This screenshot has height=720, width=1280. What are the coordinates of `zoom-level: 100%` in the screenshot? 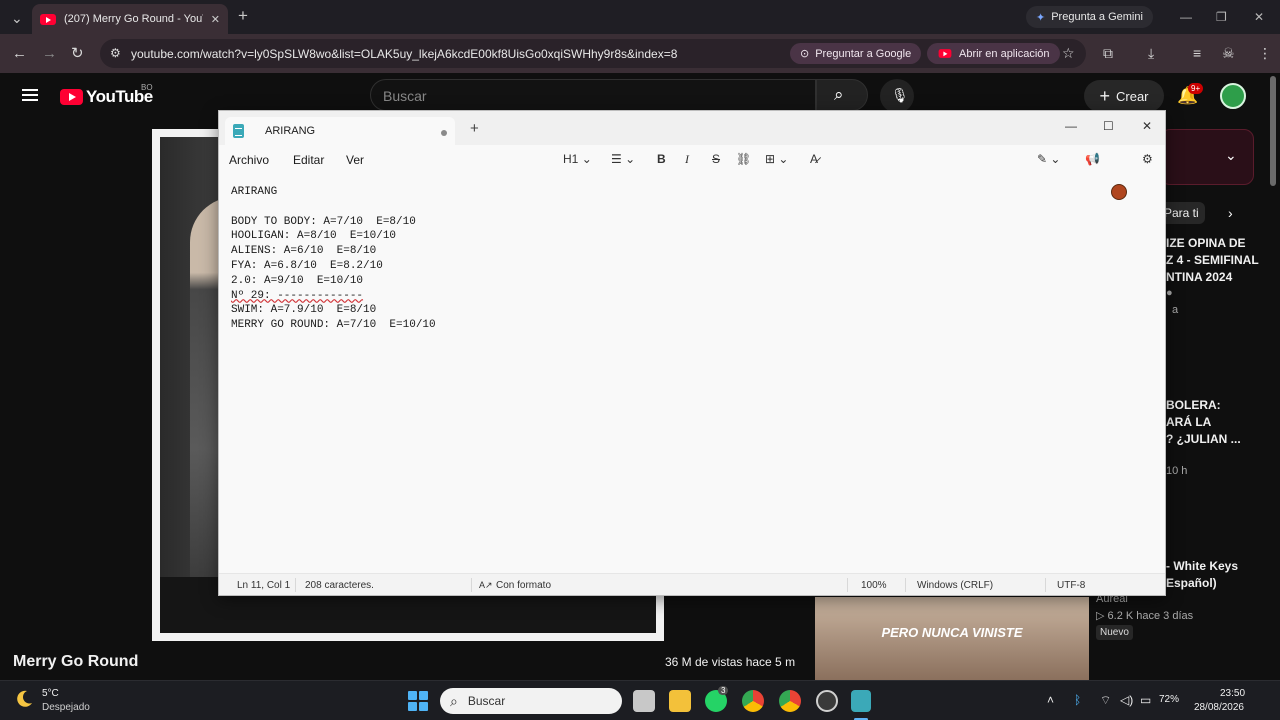 It's located at (874, 585).